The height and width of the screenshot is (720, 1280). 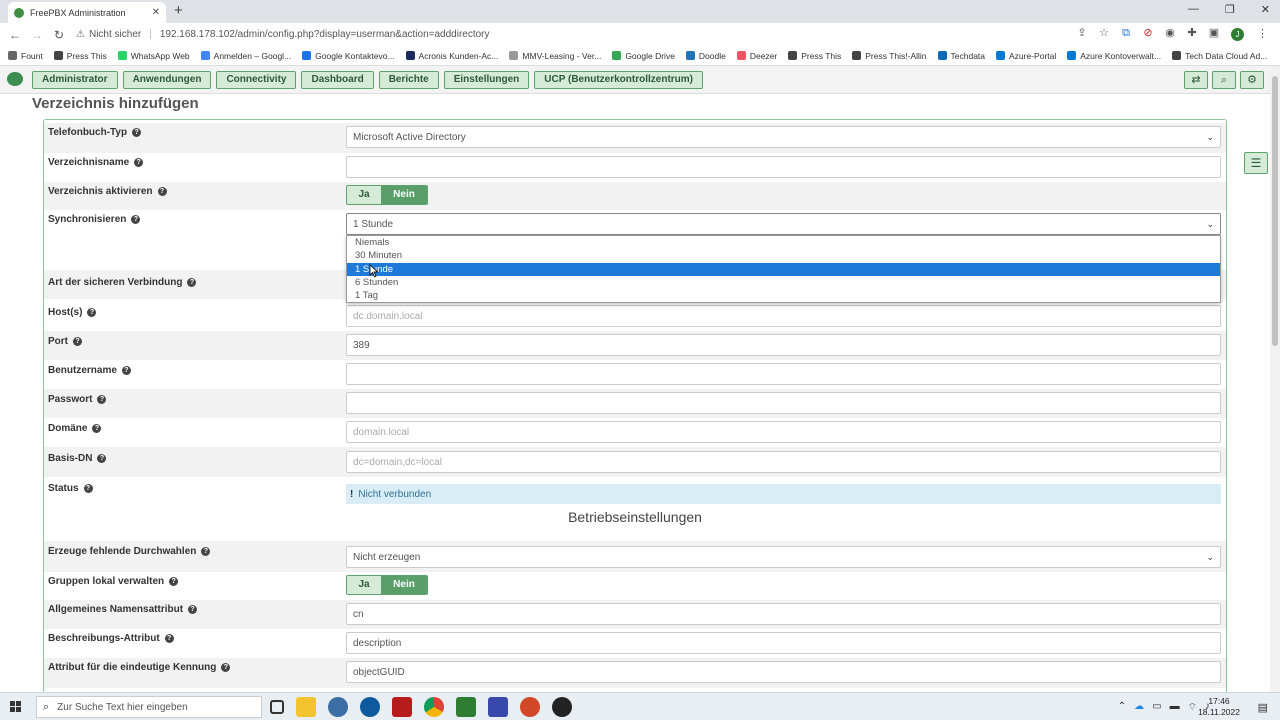 I want to click on translate-icon: ⧉, so click(x=1126, y=33).